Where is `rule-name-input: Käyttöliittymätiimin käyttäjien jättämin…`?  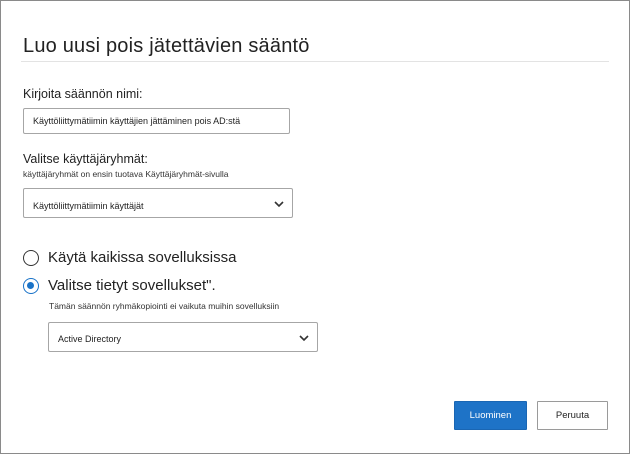
rule-name-input: Käyttöliittymätiimin käyttäjien jättämin… is located at coordinates (156, 121).